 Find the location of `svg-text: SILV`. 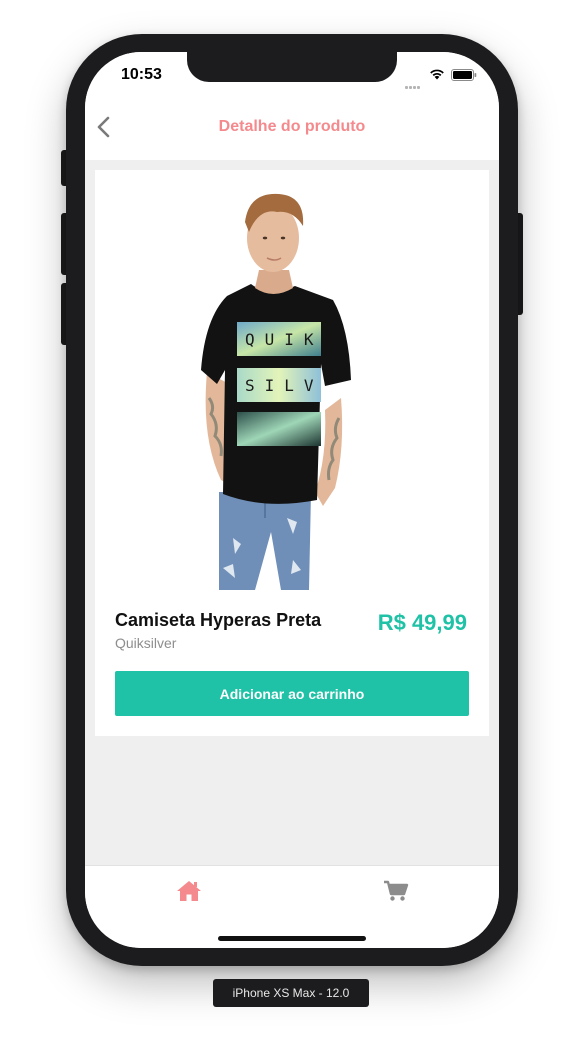

svg-text: SILV is located at coordinates (284, 385).